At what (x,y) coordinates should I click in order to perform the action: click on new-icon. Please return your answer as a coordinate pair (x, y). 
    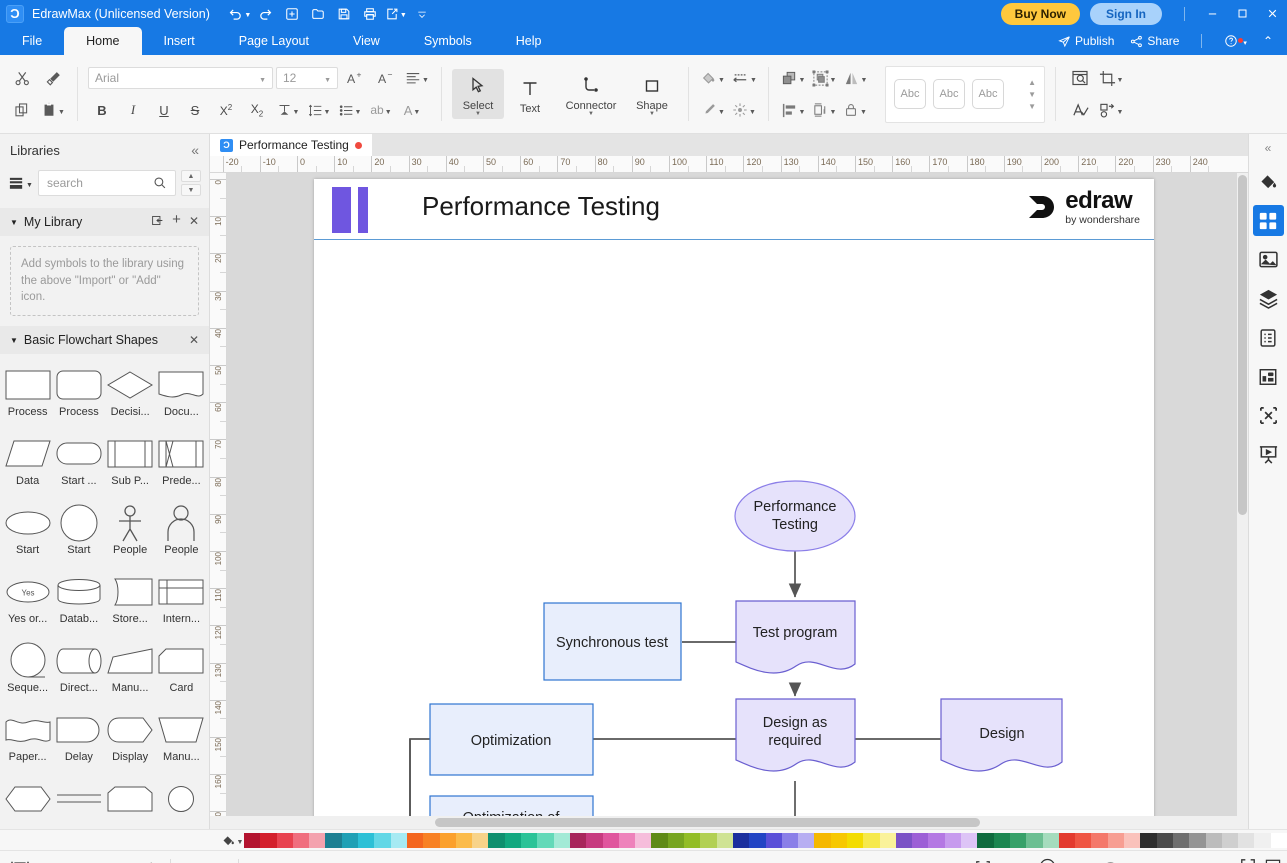
    Looking at the image, I should click on (292, 14).